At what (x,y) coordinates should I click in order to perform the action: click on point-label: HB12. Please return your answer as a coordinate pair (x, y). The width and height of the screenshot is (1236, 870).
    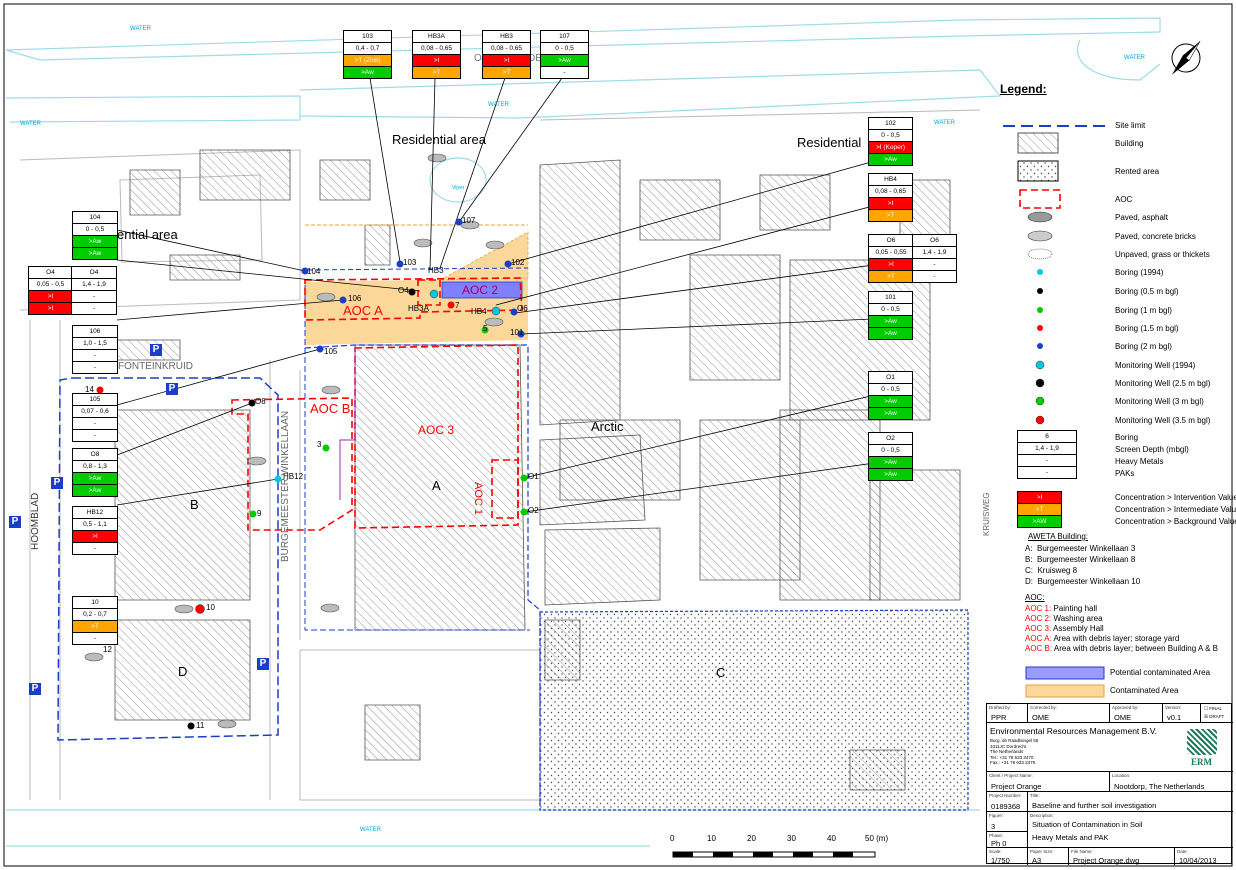
    Looking at the image, I should click on (293, 476).